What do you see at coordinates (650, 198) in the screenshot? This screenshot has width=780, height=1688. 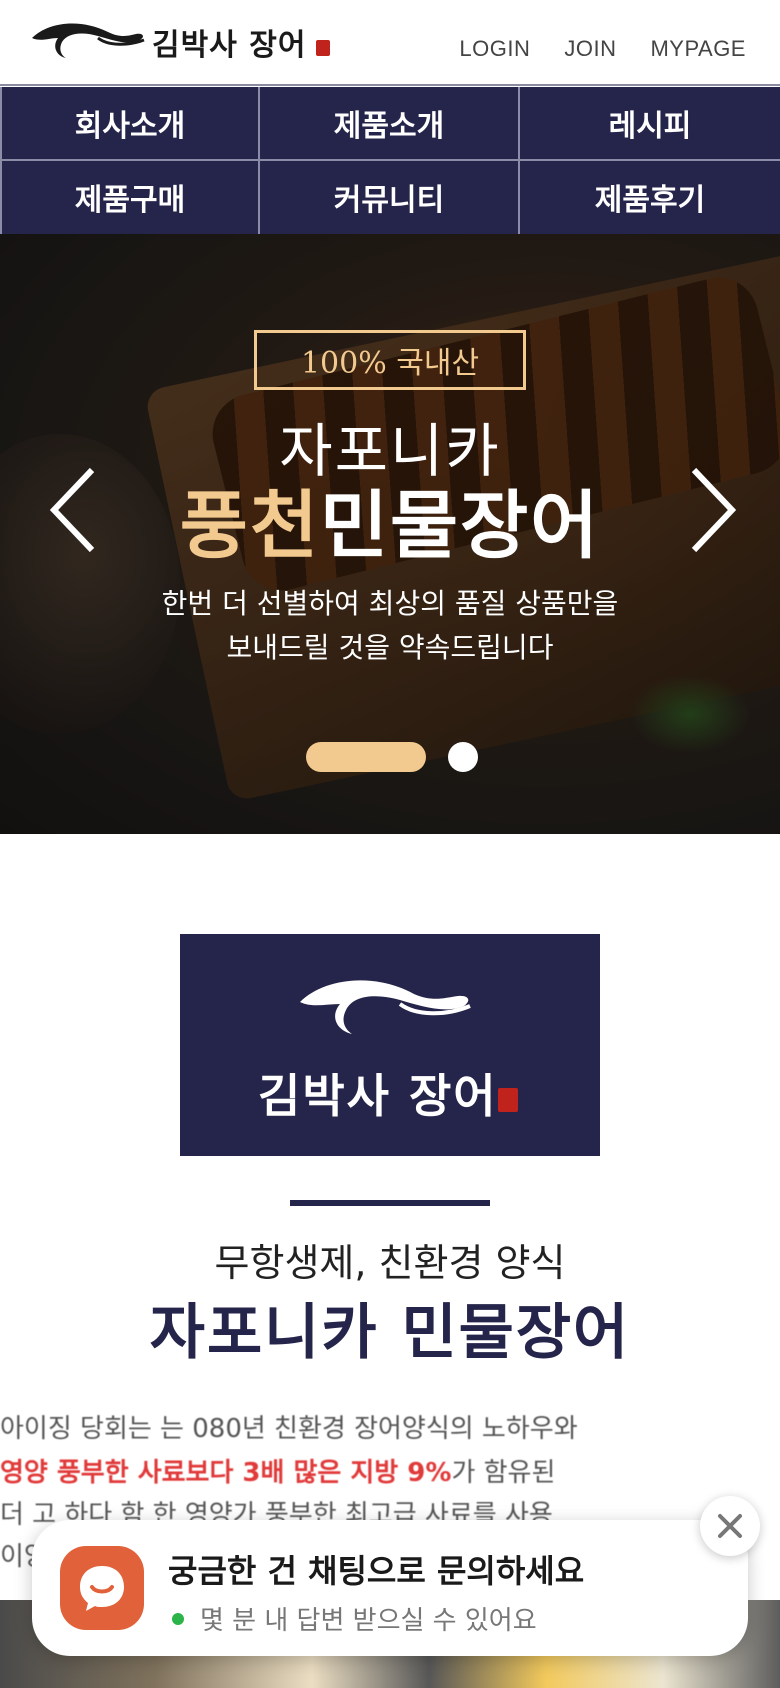 I see `nav-item-reviews: 제품후기` at bounding box center [650, 198].